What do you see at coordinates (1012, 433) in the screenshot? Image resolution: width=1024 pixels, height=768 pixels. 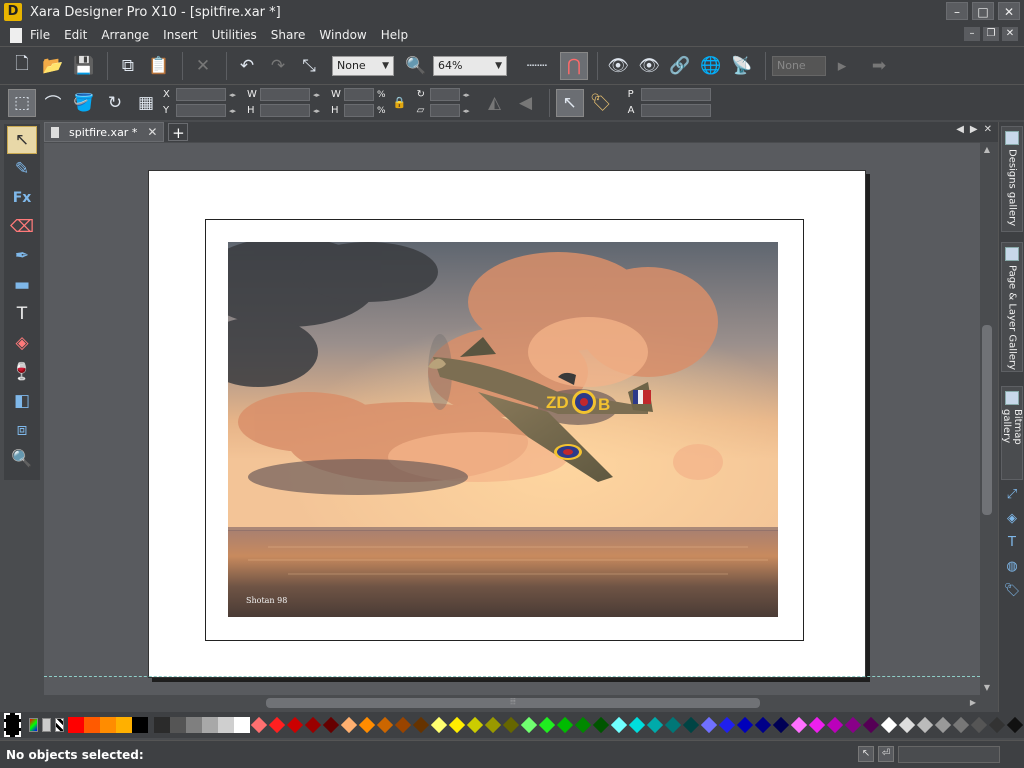 I see `bitmap-gallery-tab: Bitmap gallery` at bounding box center [1012, 433].